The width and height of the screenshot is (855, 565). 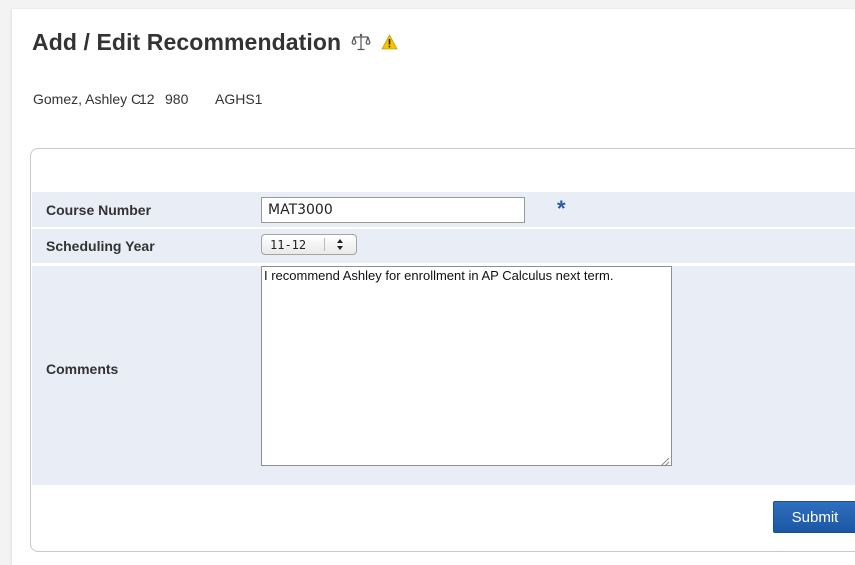 What do you see at coordinates (324, 244) in the screenshot?
I see `select-divider` at bounding box center [324, 244].